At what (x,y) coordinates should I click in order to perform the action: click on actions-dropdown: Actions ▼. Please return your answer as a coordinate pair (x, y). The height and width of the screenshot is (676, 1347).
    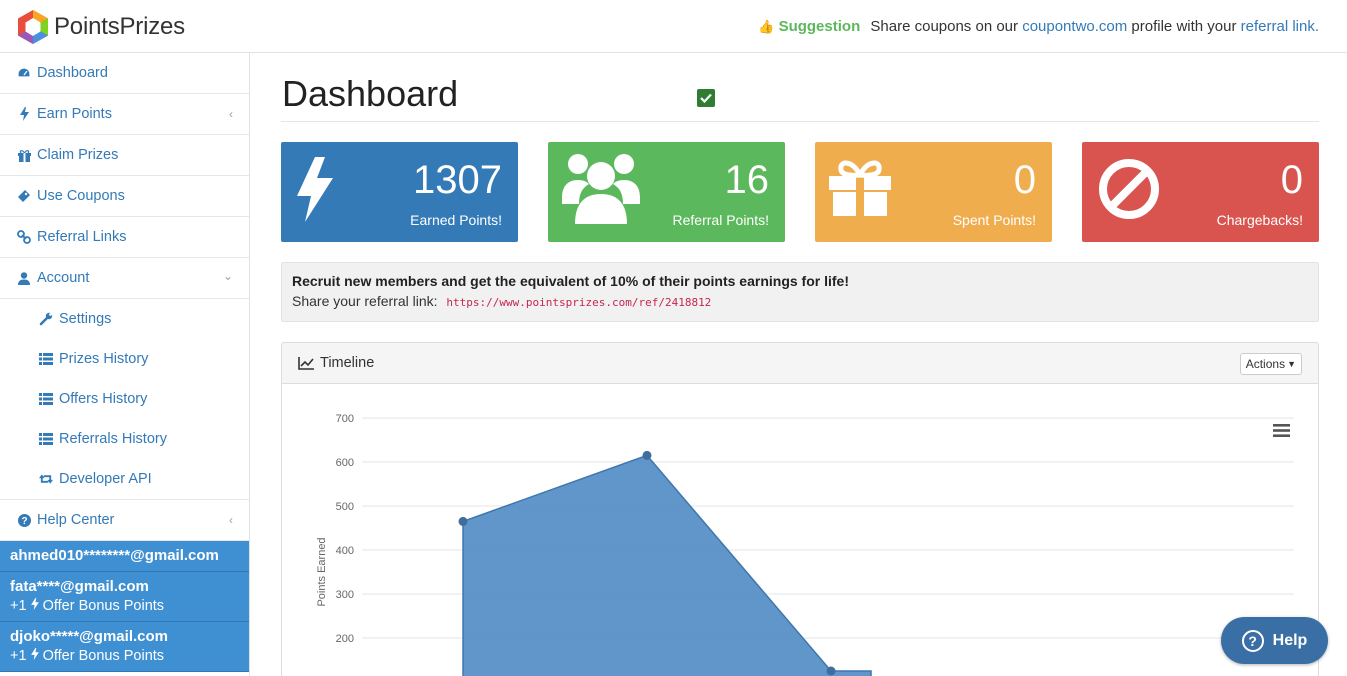
    Looking at the image, I should click on (1270, 364).